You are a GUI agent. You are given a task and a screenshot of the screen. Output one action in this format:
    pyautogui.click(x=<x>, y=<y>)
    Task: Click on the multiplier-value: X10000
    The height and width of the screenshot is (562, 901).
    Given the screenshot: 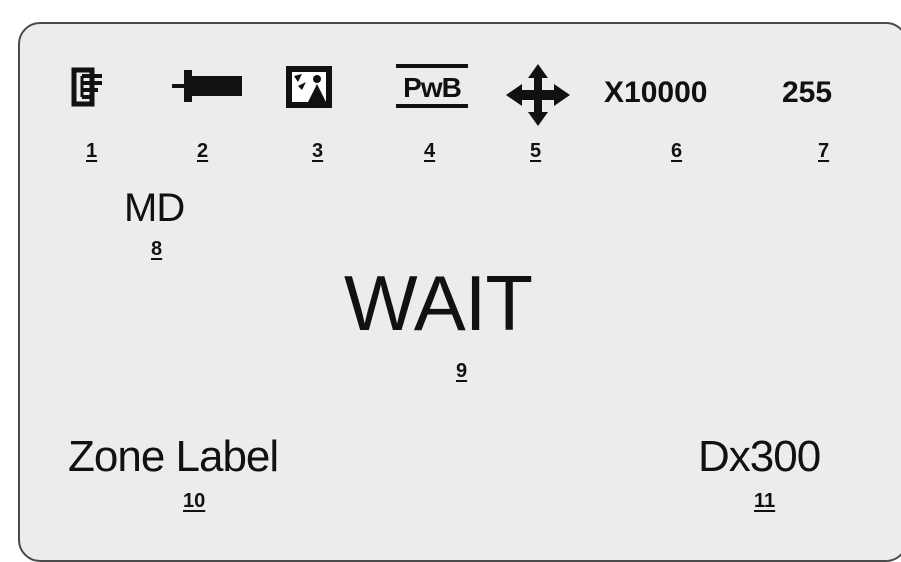 What is the action you would take?
    pyautogui.click(x=656, y=92)
    